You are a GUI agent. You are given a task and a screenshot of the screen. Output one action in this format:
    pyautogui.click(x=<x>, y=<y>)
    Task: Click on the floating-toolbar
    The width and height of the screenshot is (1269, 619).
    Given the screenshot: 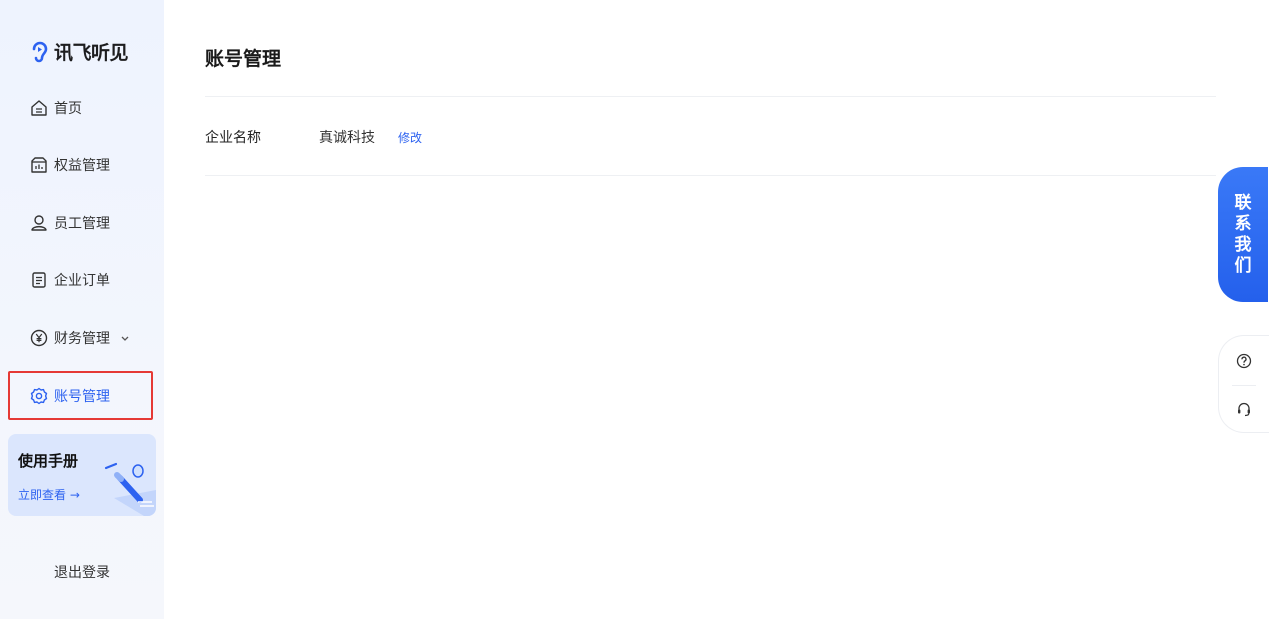 What is the action you would take?
    pyautogui.click(x=1243, y=384)
    